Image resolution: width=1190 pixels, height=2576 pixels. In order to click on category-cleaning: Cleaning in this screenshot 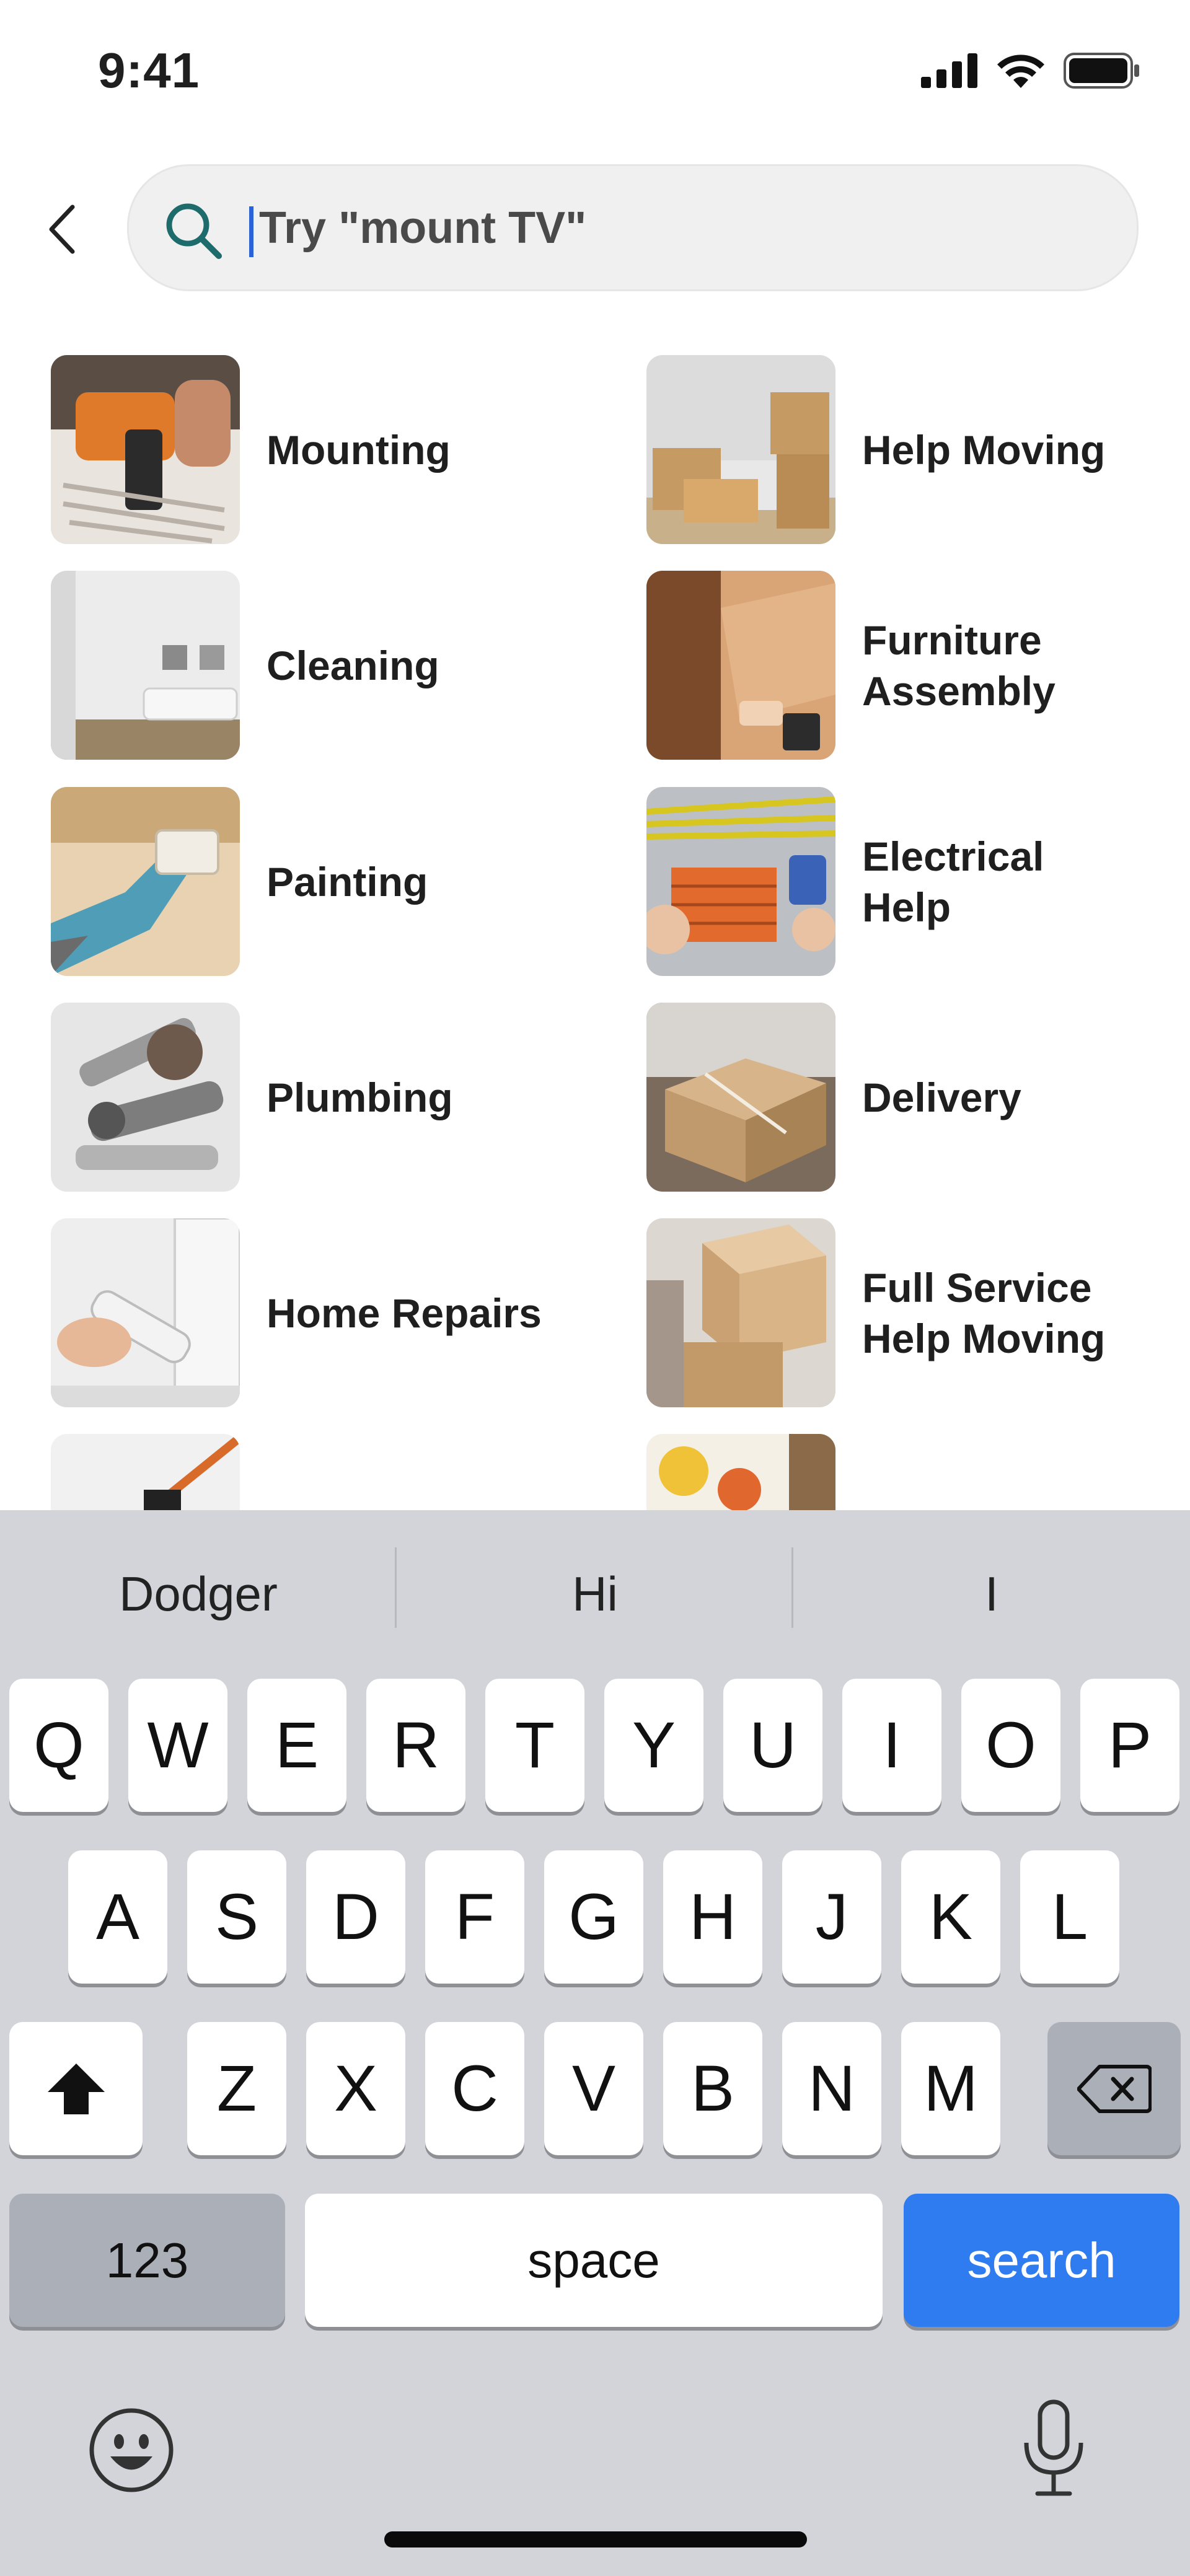, I will do `click(245, 665)`.